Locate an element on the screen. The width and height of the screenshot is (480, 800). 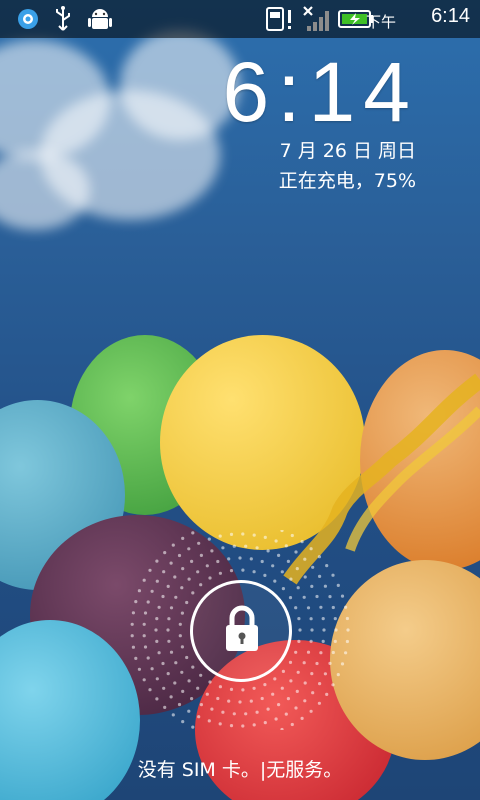
usb-icon is located at coordinates (63, 19).